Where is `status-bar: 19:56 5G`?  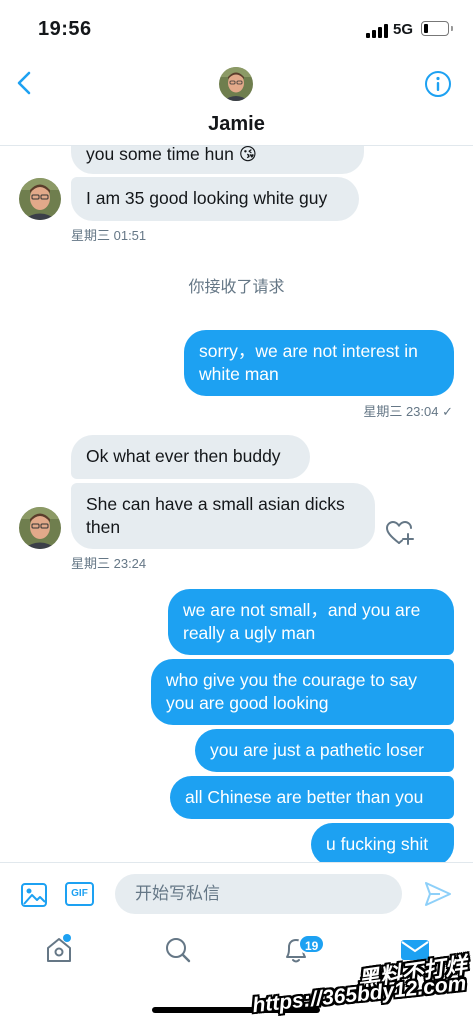
status-bar: 19:56 5G is located at coordinates (236, 29).